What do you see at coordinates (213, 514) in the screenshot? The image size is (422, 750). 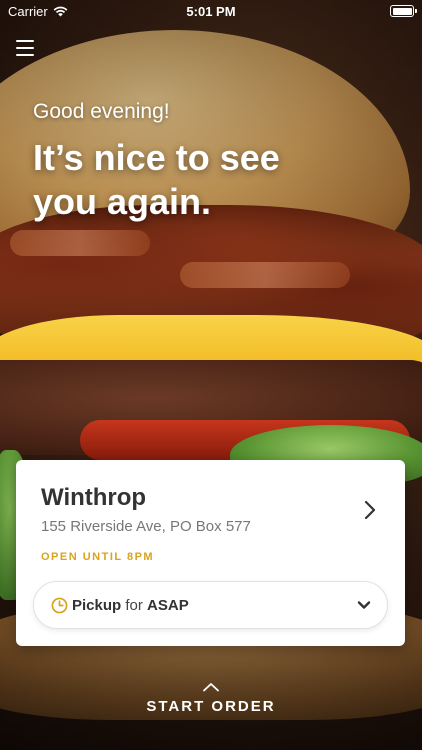 I see `location-selector: Winthrop 155 Riverside Ave, PO Box 577` at bounding box center [213, 514].